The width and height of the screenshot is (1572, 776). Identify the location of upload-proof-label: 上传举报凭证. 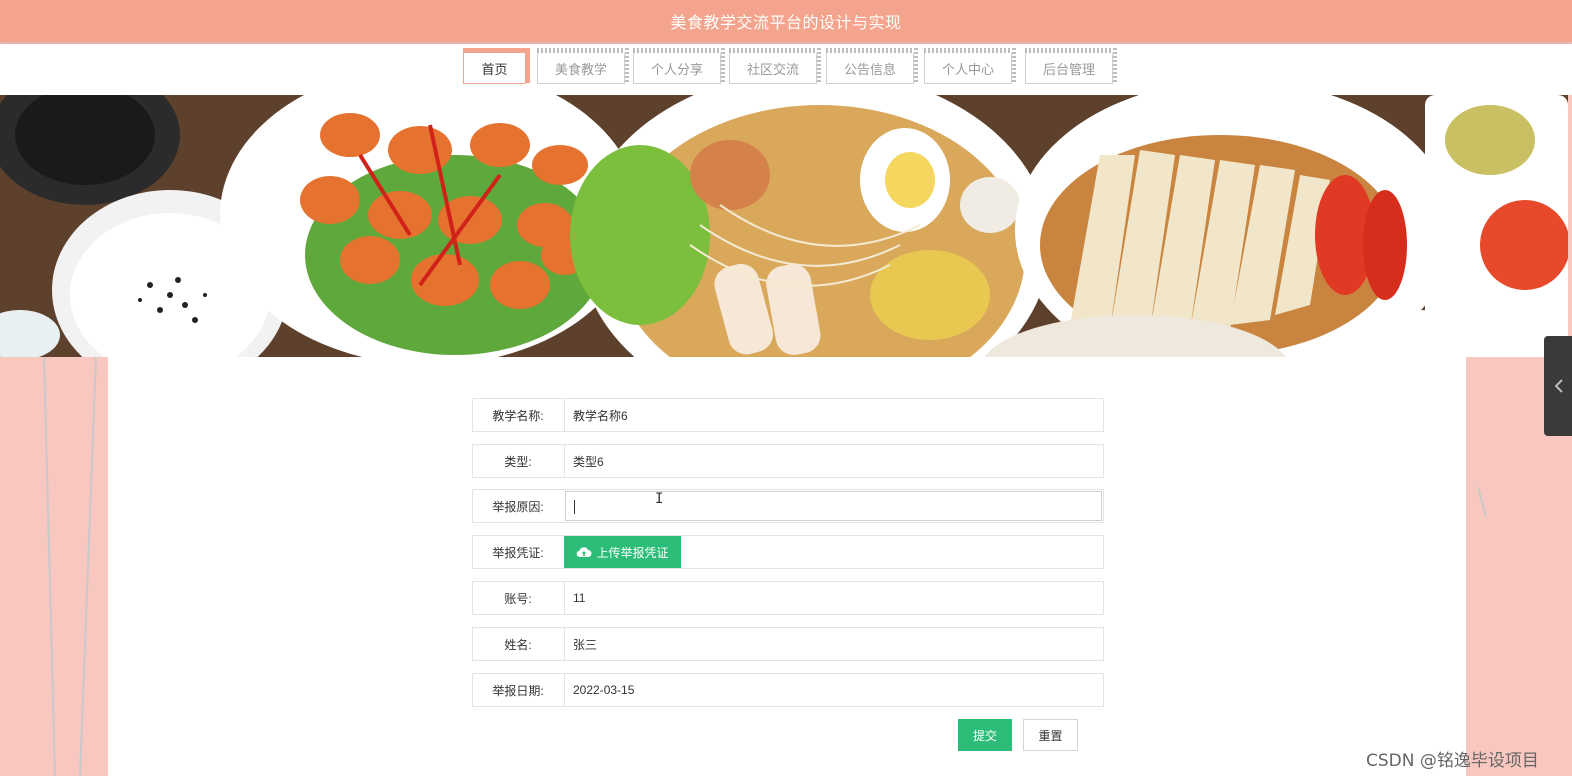
(632, 552).